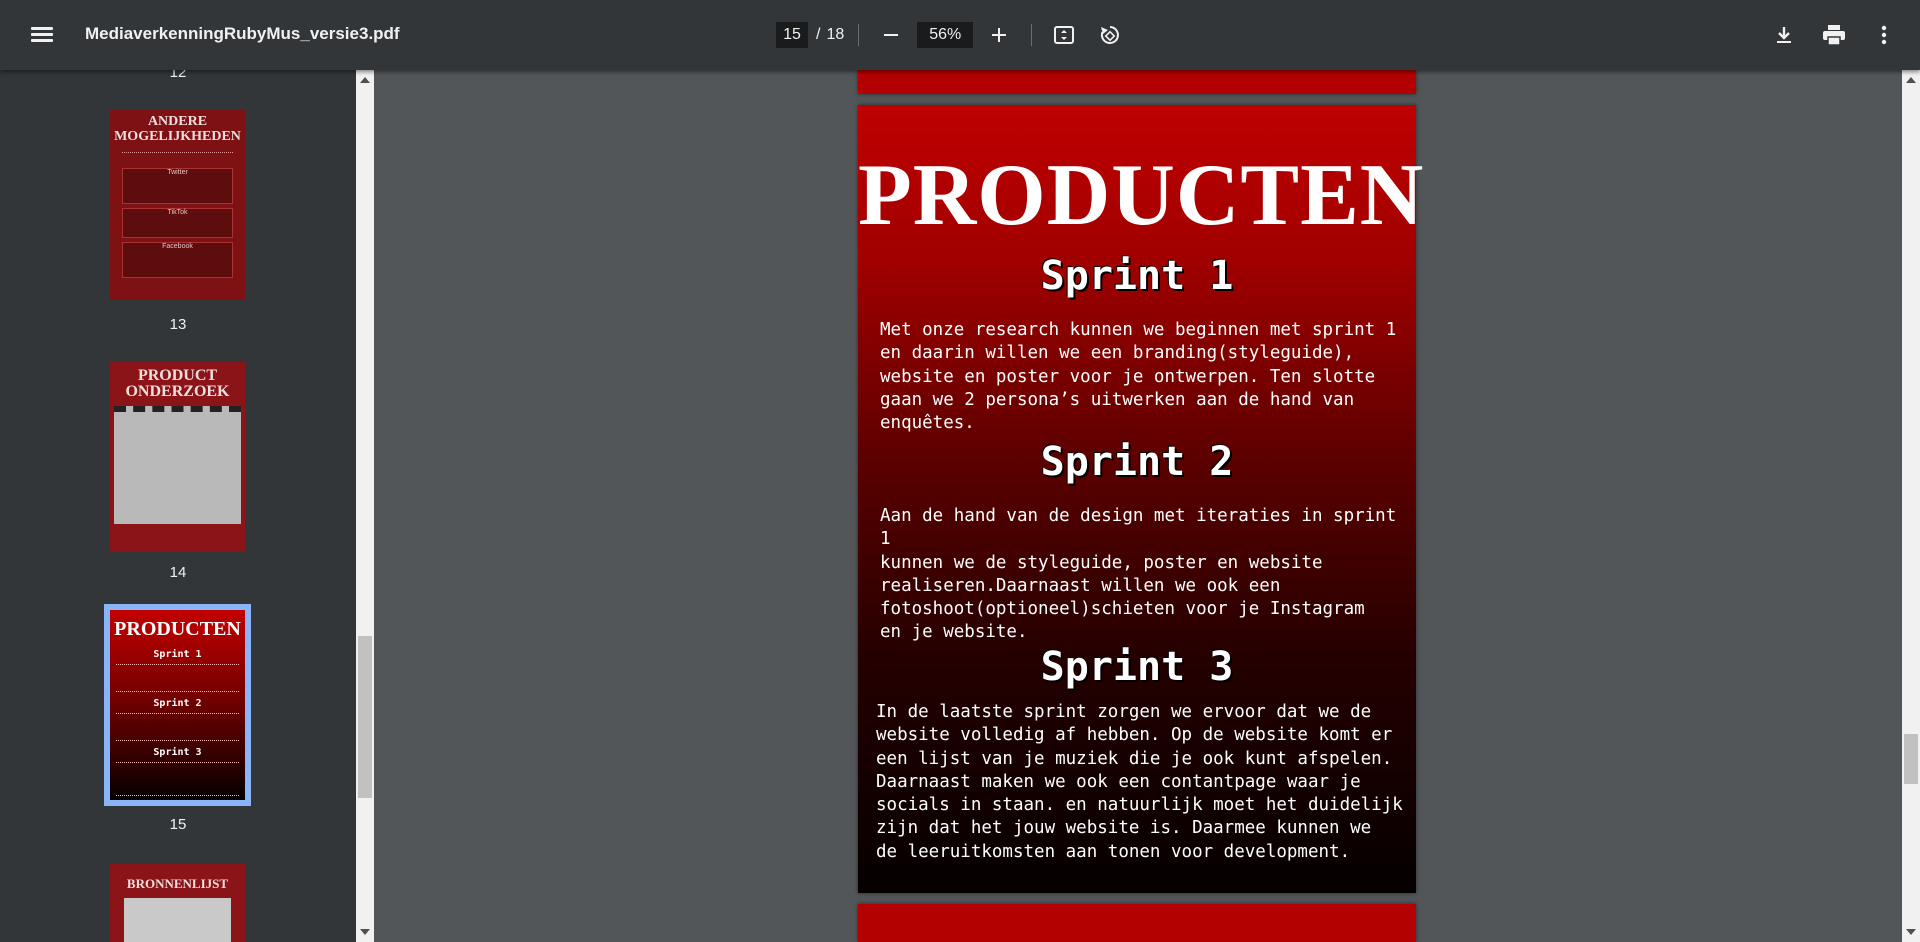 The height and width of the screenshot is (942, 1920). What do you see at coordinates (177, 129) in the screenshot?
I see `thumbnail-title: ANDERE MOGELIJKHEDEN` at bounding box center [177, 129].